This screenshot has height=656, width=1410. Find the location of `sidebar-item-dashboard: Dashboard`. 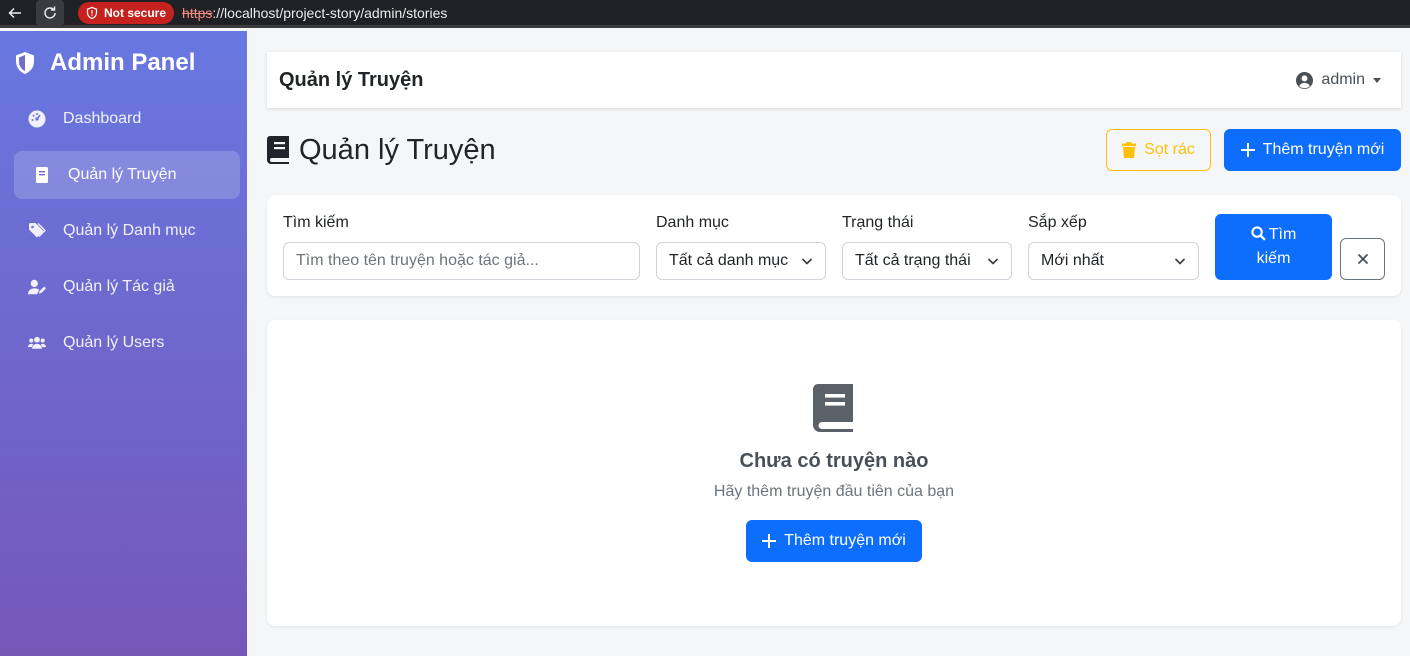

sidebar-item-dashboard: Dashboard is located at coordinates (127, 119).